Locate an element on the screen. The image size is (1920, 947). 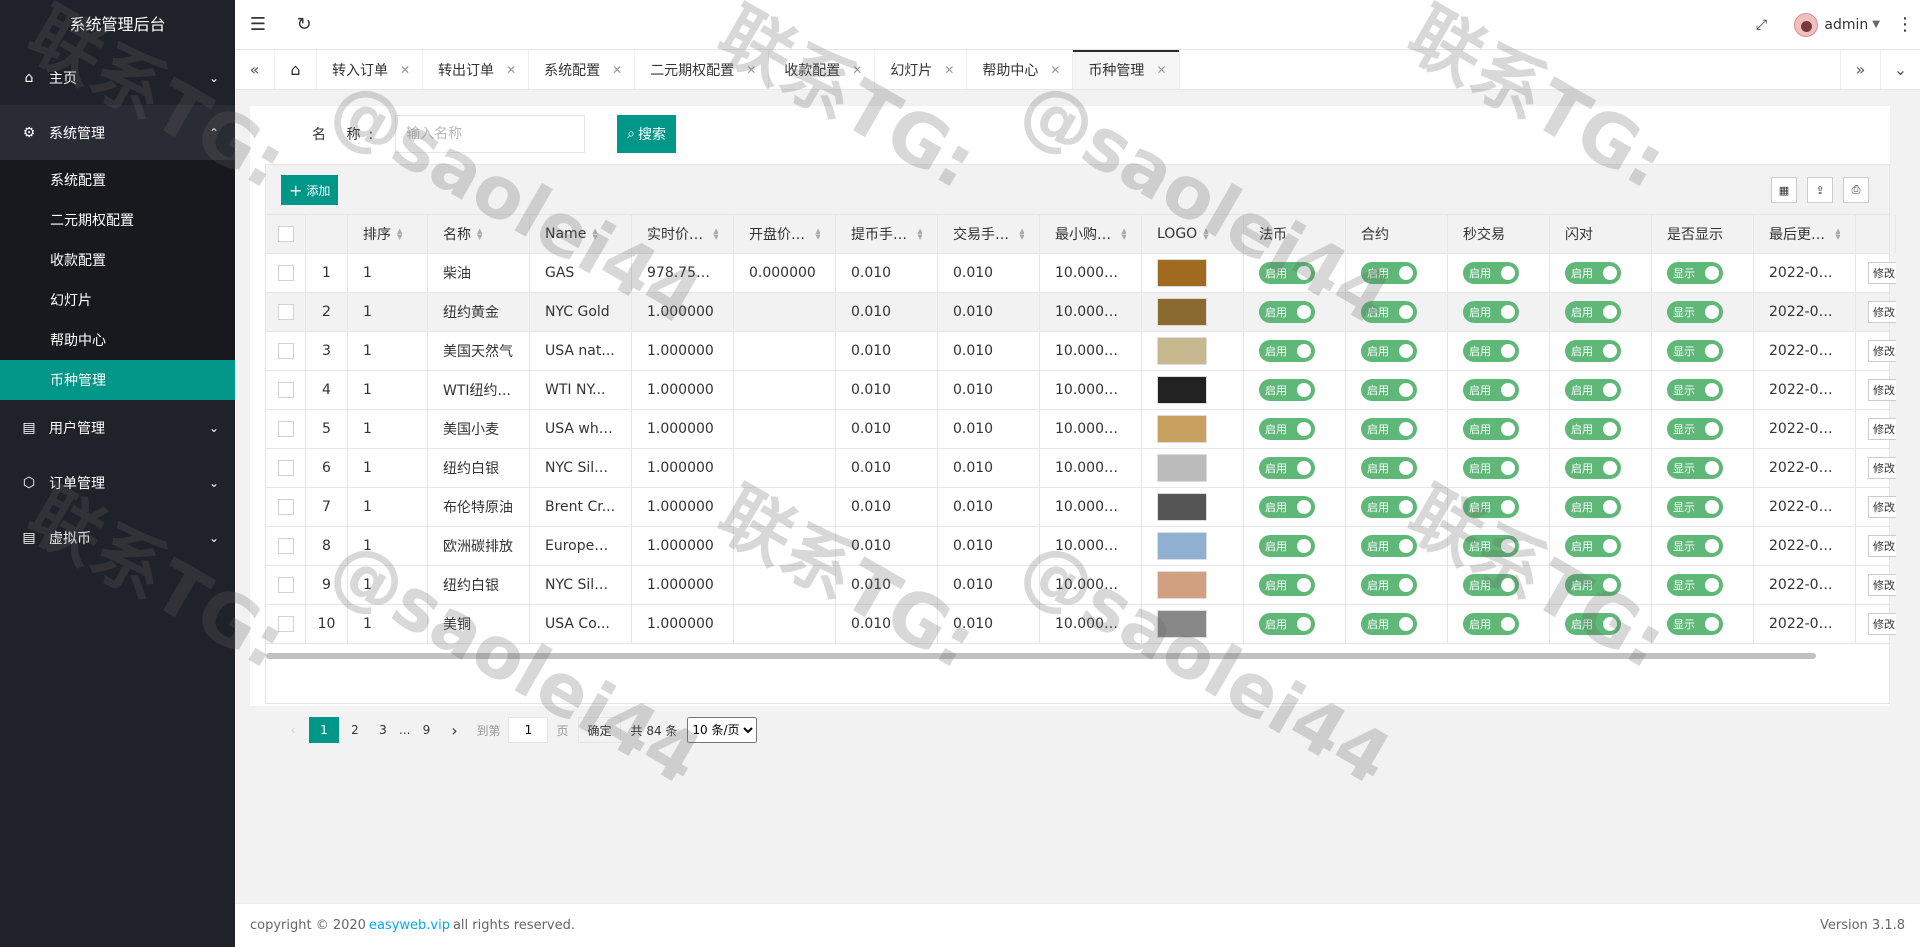
page-input is located at coordinates (528, 730).